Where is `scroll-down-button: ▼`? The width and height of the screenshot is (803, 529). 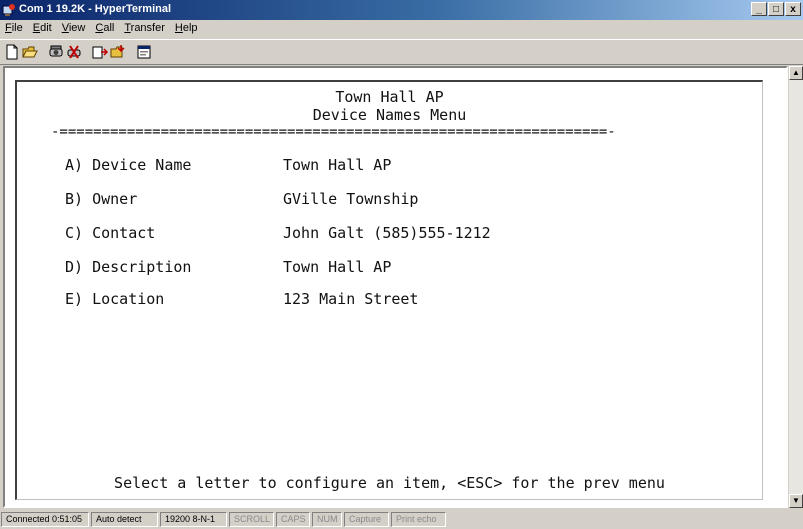 scroll-down-button: ▼ is located at coordinates (796, 501).